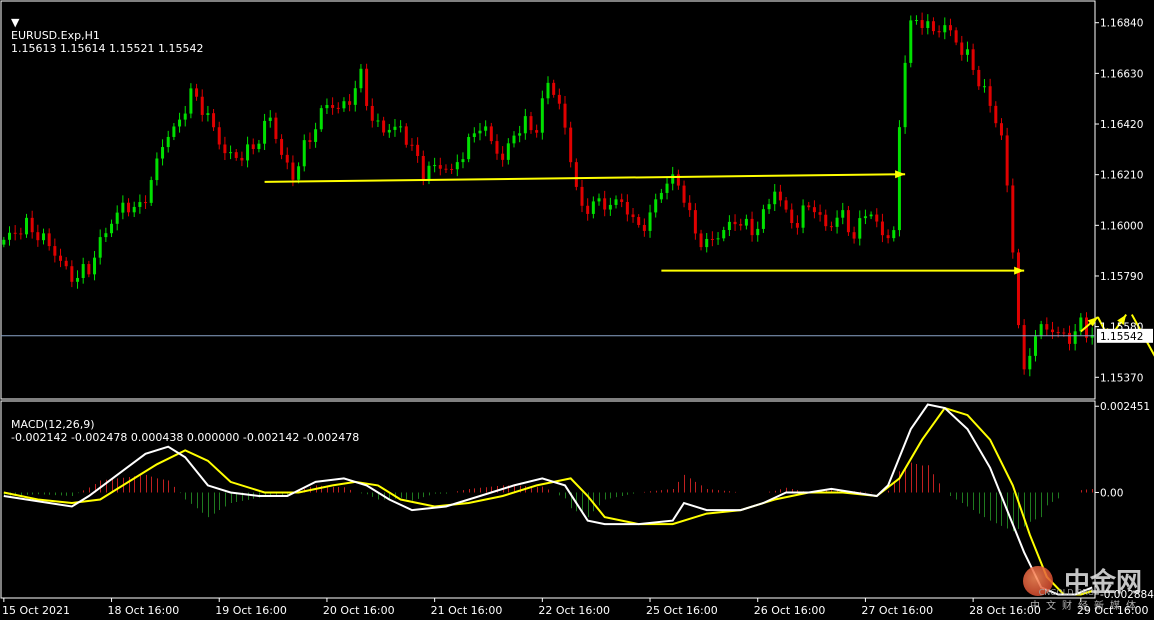 This screenshot has height=620, width=1154. I want to click on watermark-subtitle: 中文财经新媒体, so click(1086, 606).